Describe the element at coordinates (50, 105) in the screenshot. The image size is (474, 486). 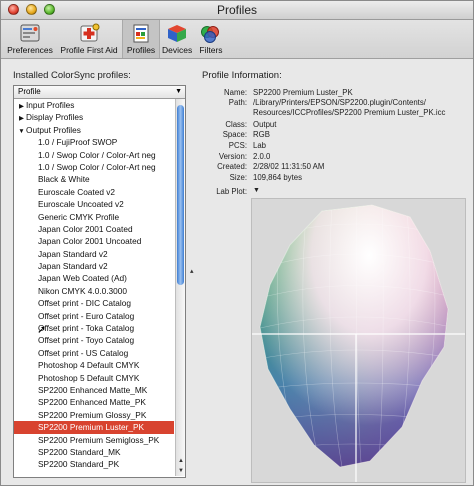
I see `profile-row-label: Input Profiles` at that location.